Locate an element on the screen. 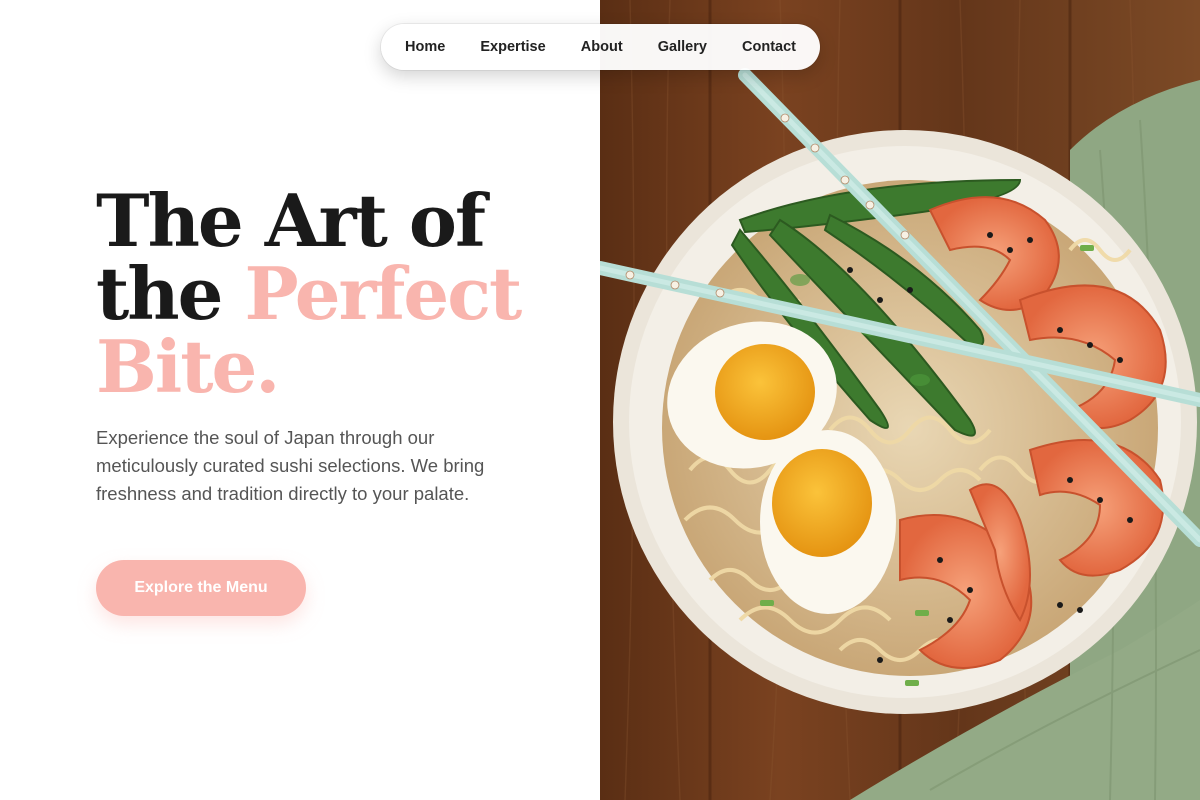  main-nav: Home Expertise About Gallery Contact is located at coordinates (600, 47).